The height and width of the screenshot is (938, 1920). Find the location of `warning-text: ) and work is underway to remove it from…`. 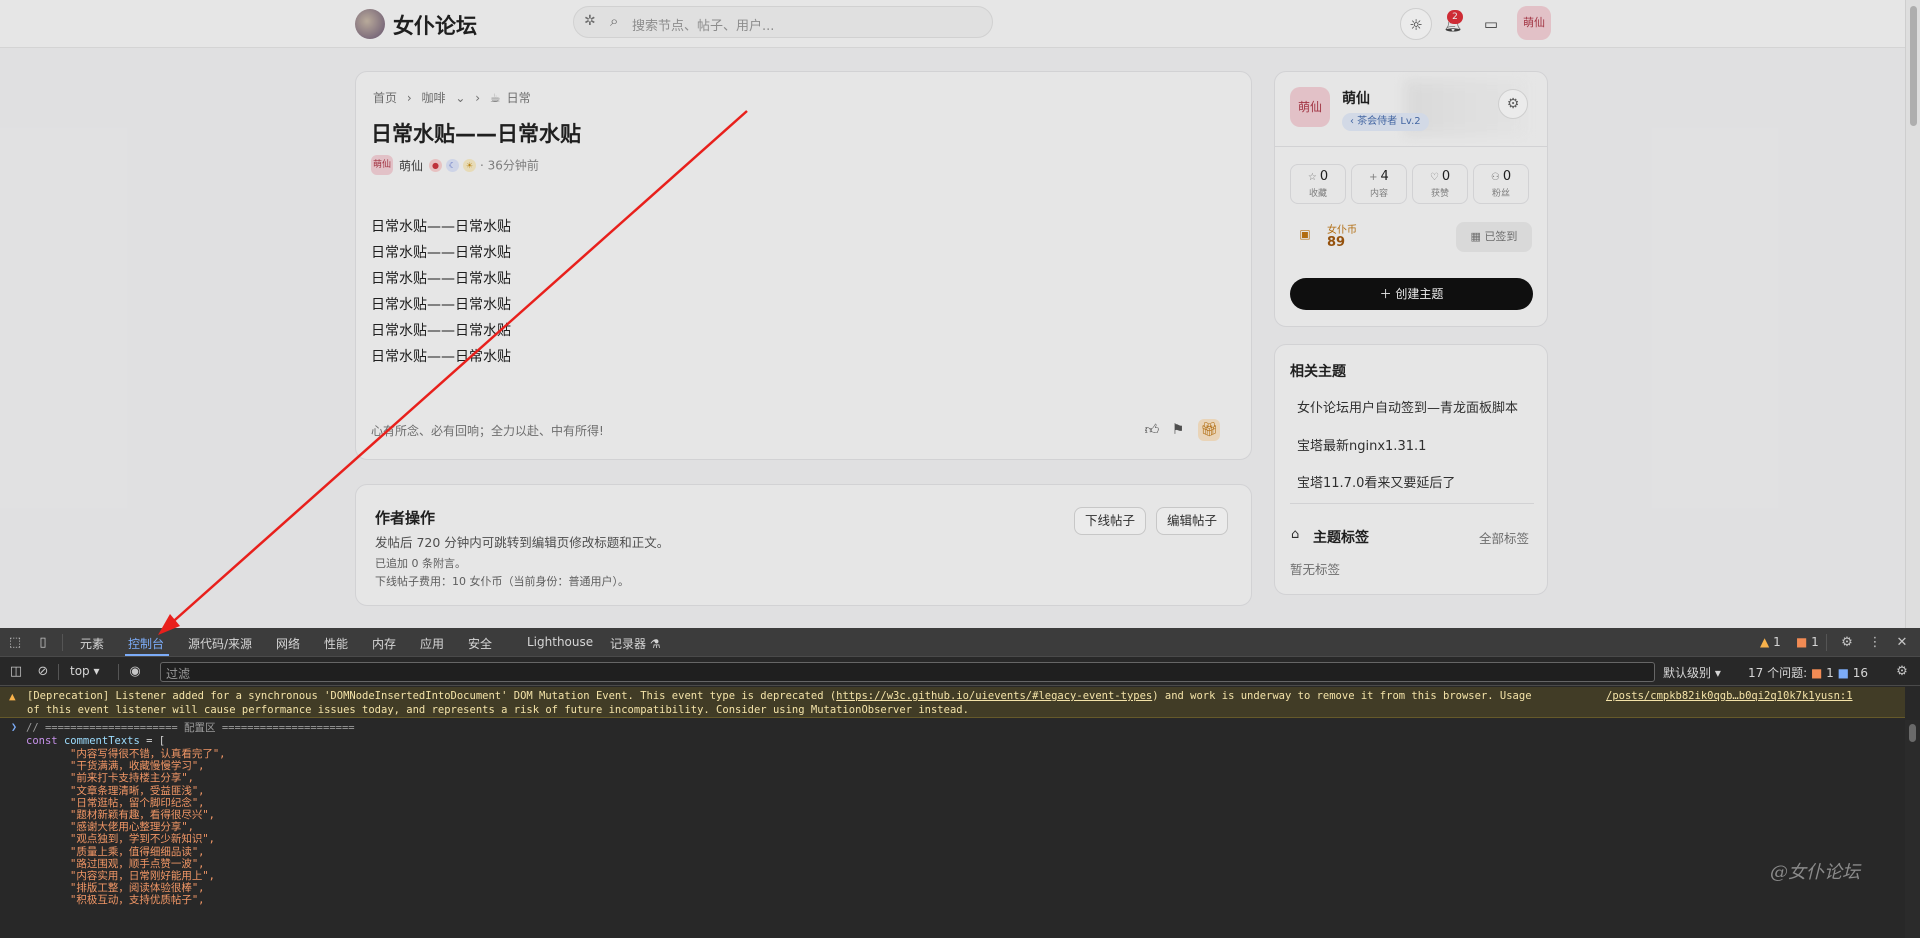

warning-text: ) and work is underway to remove it from… is located at coordinates (1342, 696).